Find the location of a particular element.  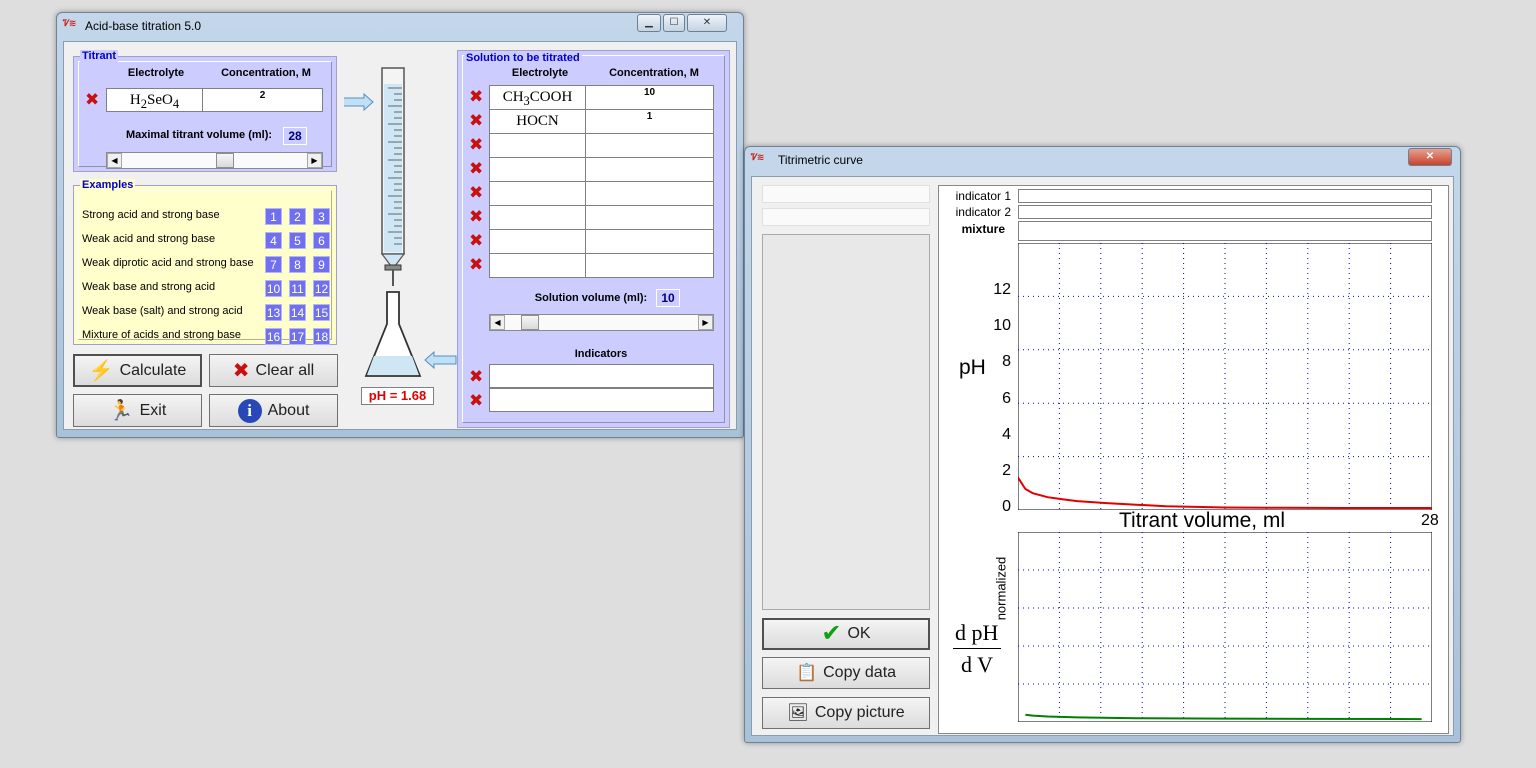

calculate-button: ⚡ Calculate is located at coordinates (137, 370).